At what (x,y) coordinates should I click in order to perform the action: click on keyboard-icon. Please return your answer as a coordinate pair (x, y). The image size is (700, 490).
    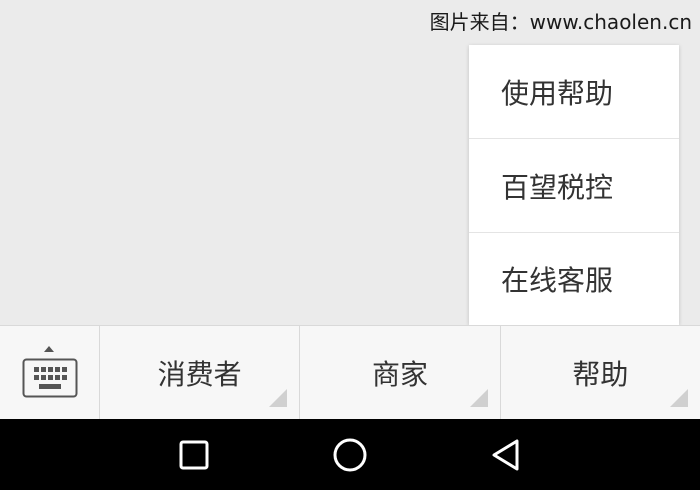
    Looking at the image, I should click on (50, 378).